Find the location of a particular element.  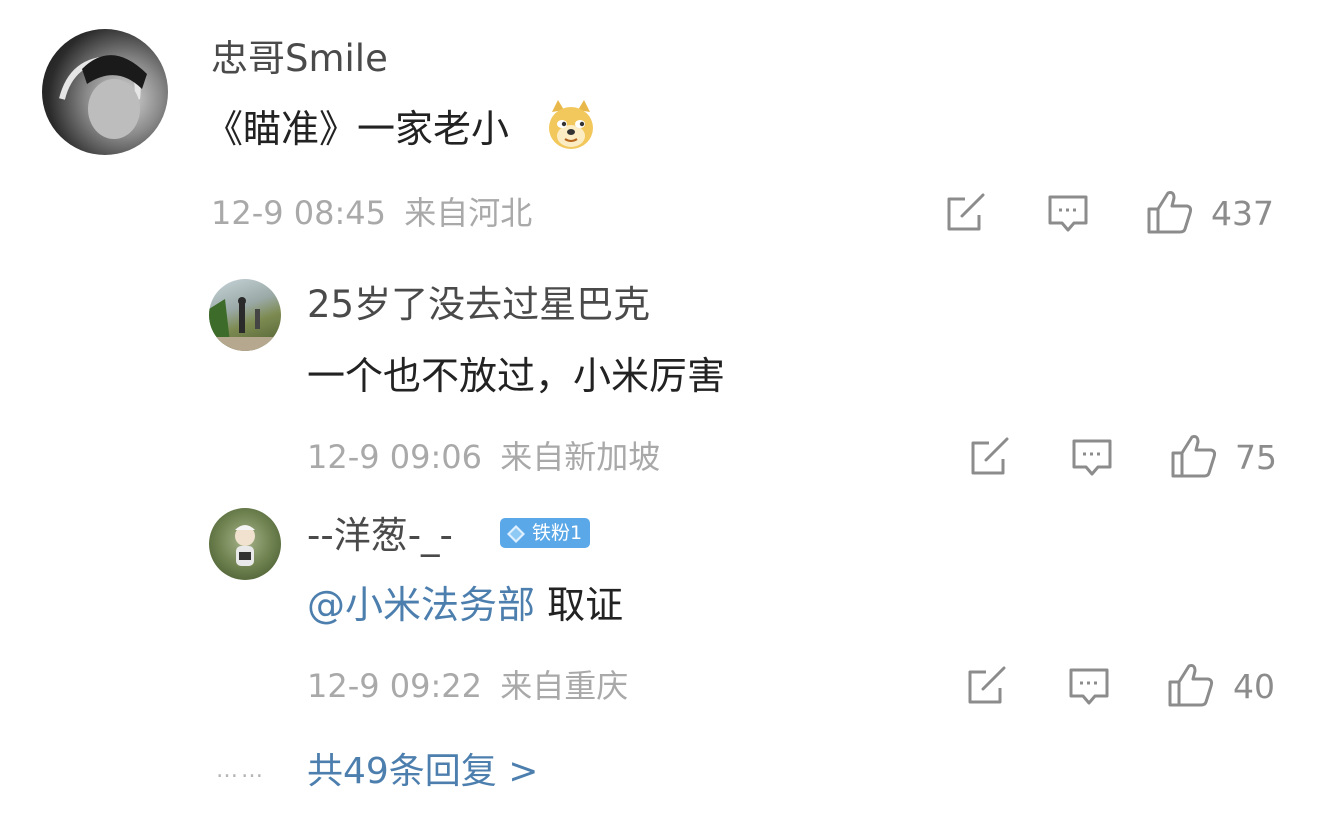

avatar-main is located at coordinates (105, 92).